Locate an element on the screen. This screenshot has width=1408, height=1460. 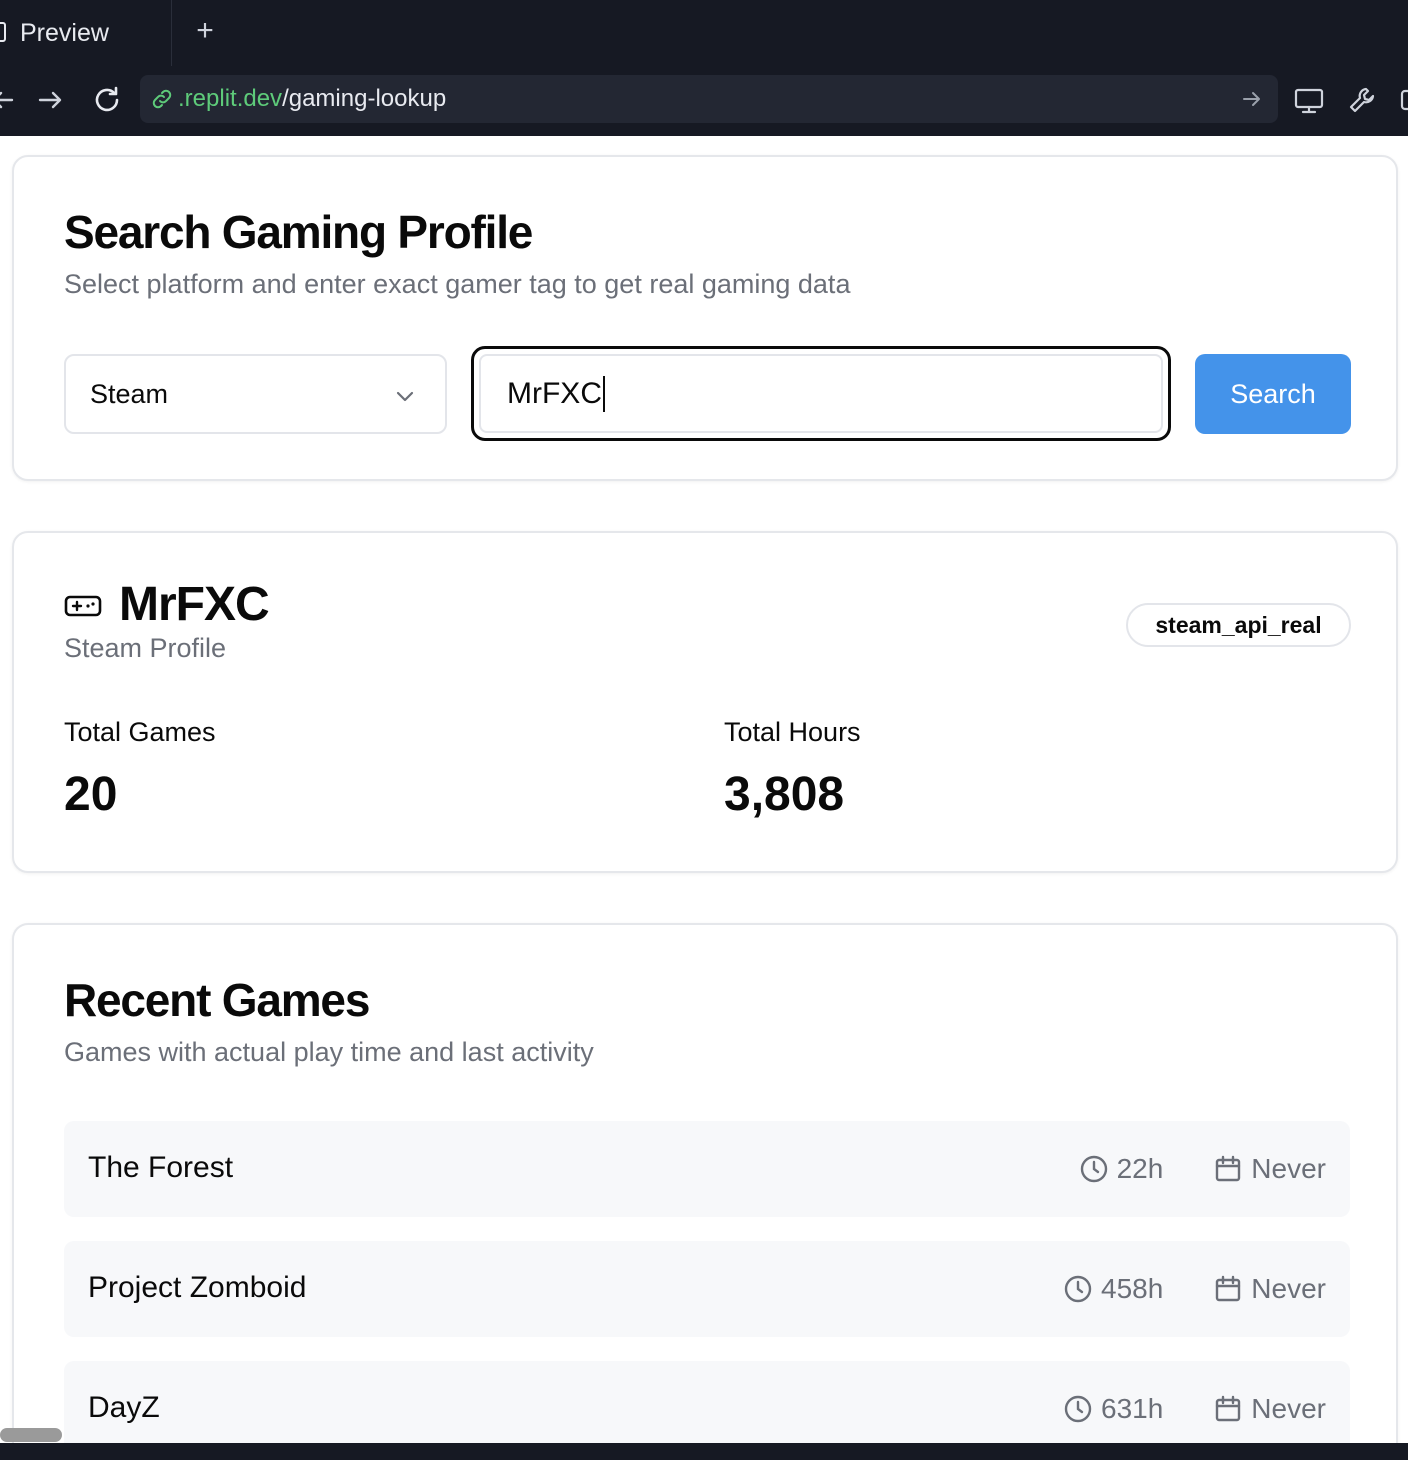
bottom-bar is located at coordinates (704, 1451).